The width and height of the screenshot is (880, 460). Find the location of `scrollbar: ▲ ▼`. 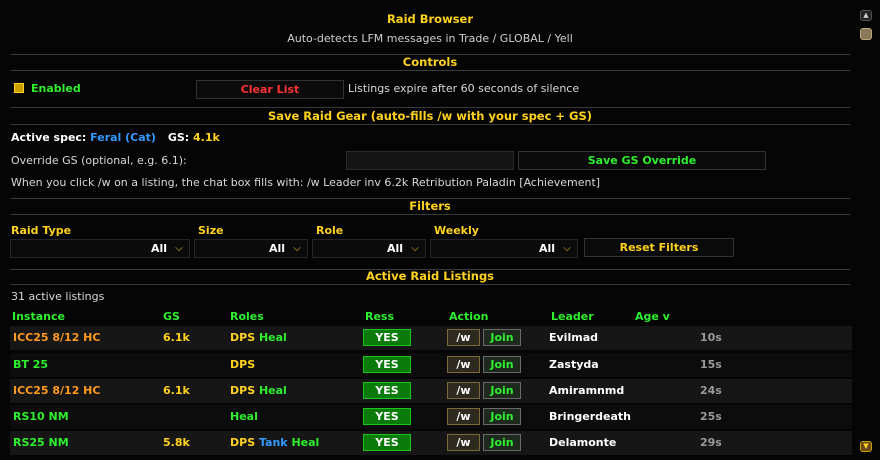

scrollbar: ▲ ▼ is located at coordinates (866, 231).